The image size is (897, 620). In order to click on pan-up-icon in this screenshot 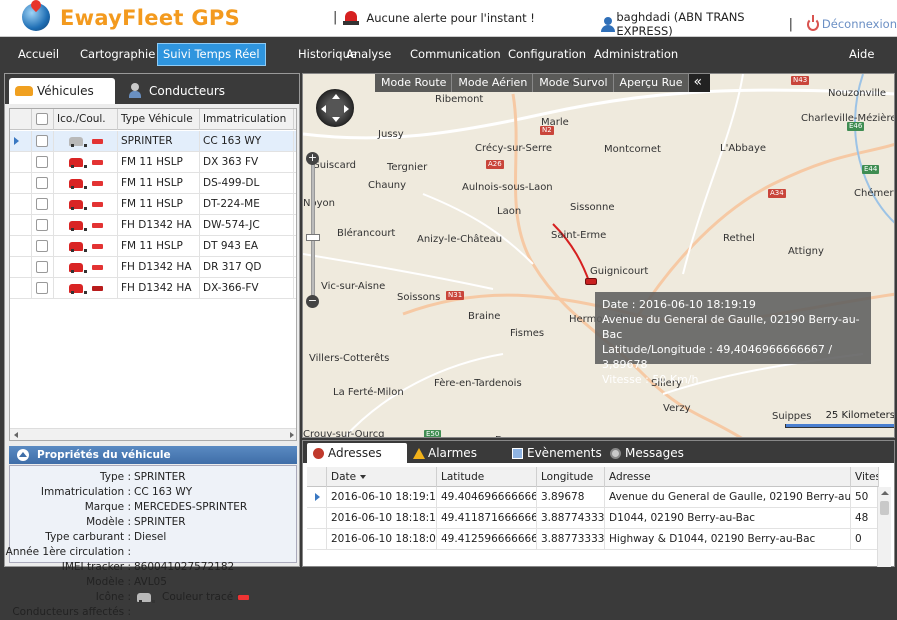, I will do `click(336, 96)`.